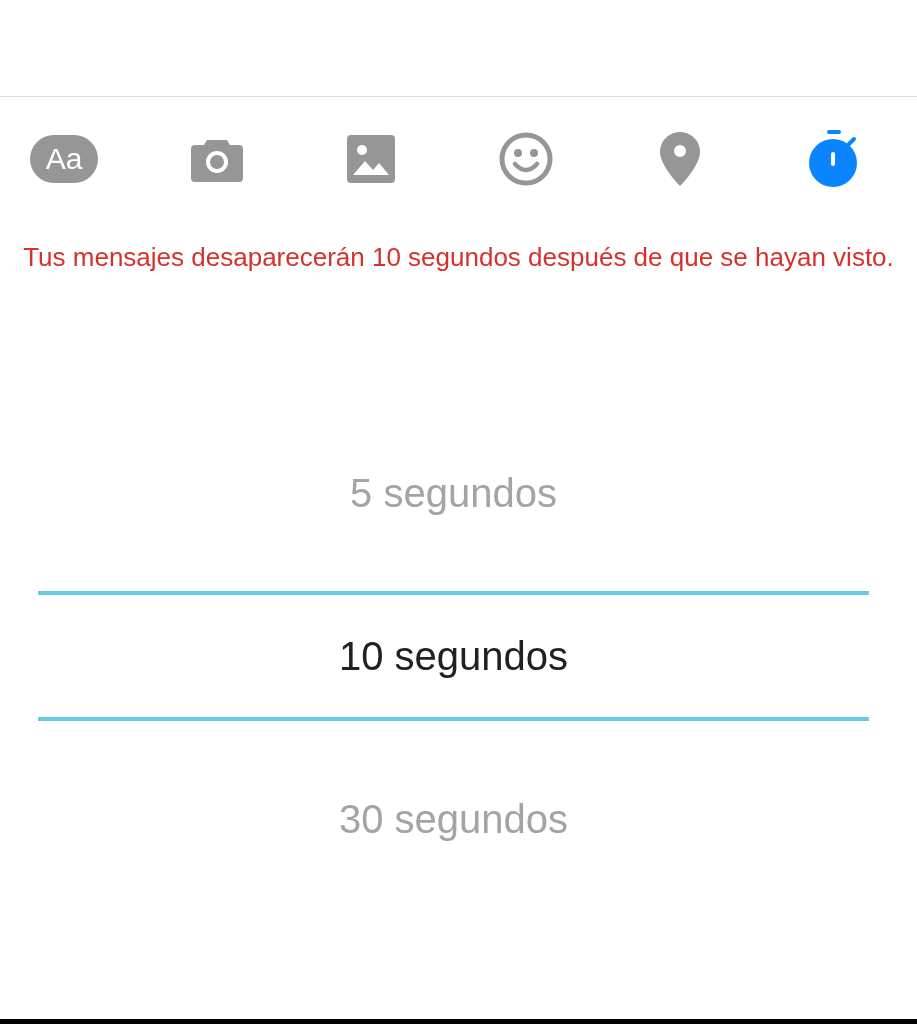  What do you see at coordinates (64, 159) in the screenshot?
I see `text-format-button: Aa` at bounding box center [64, 159].